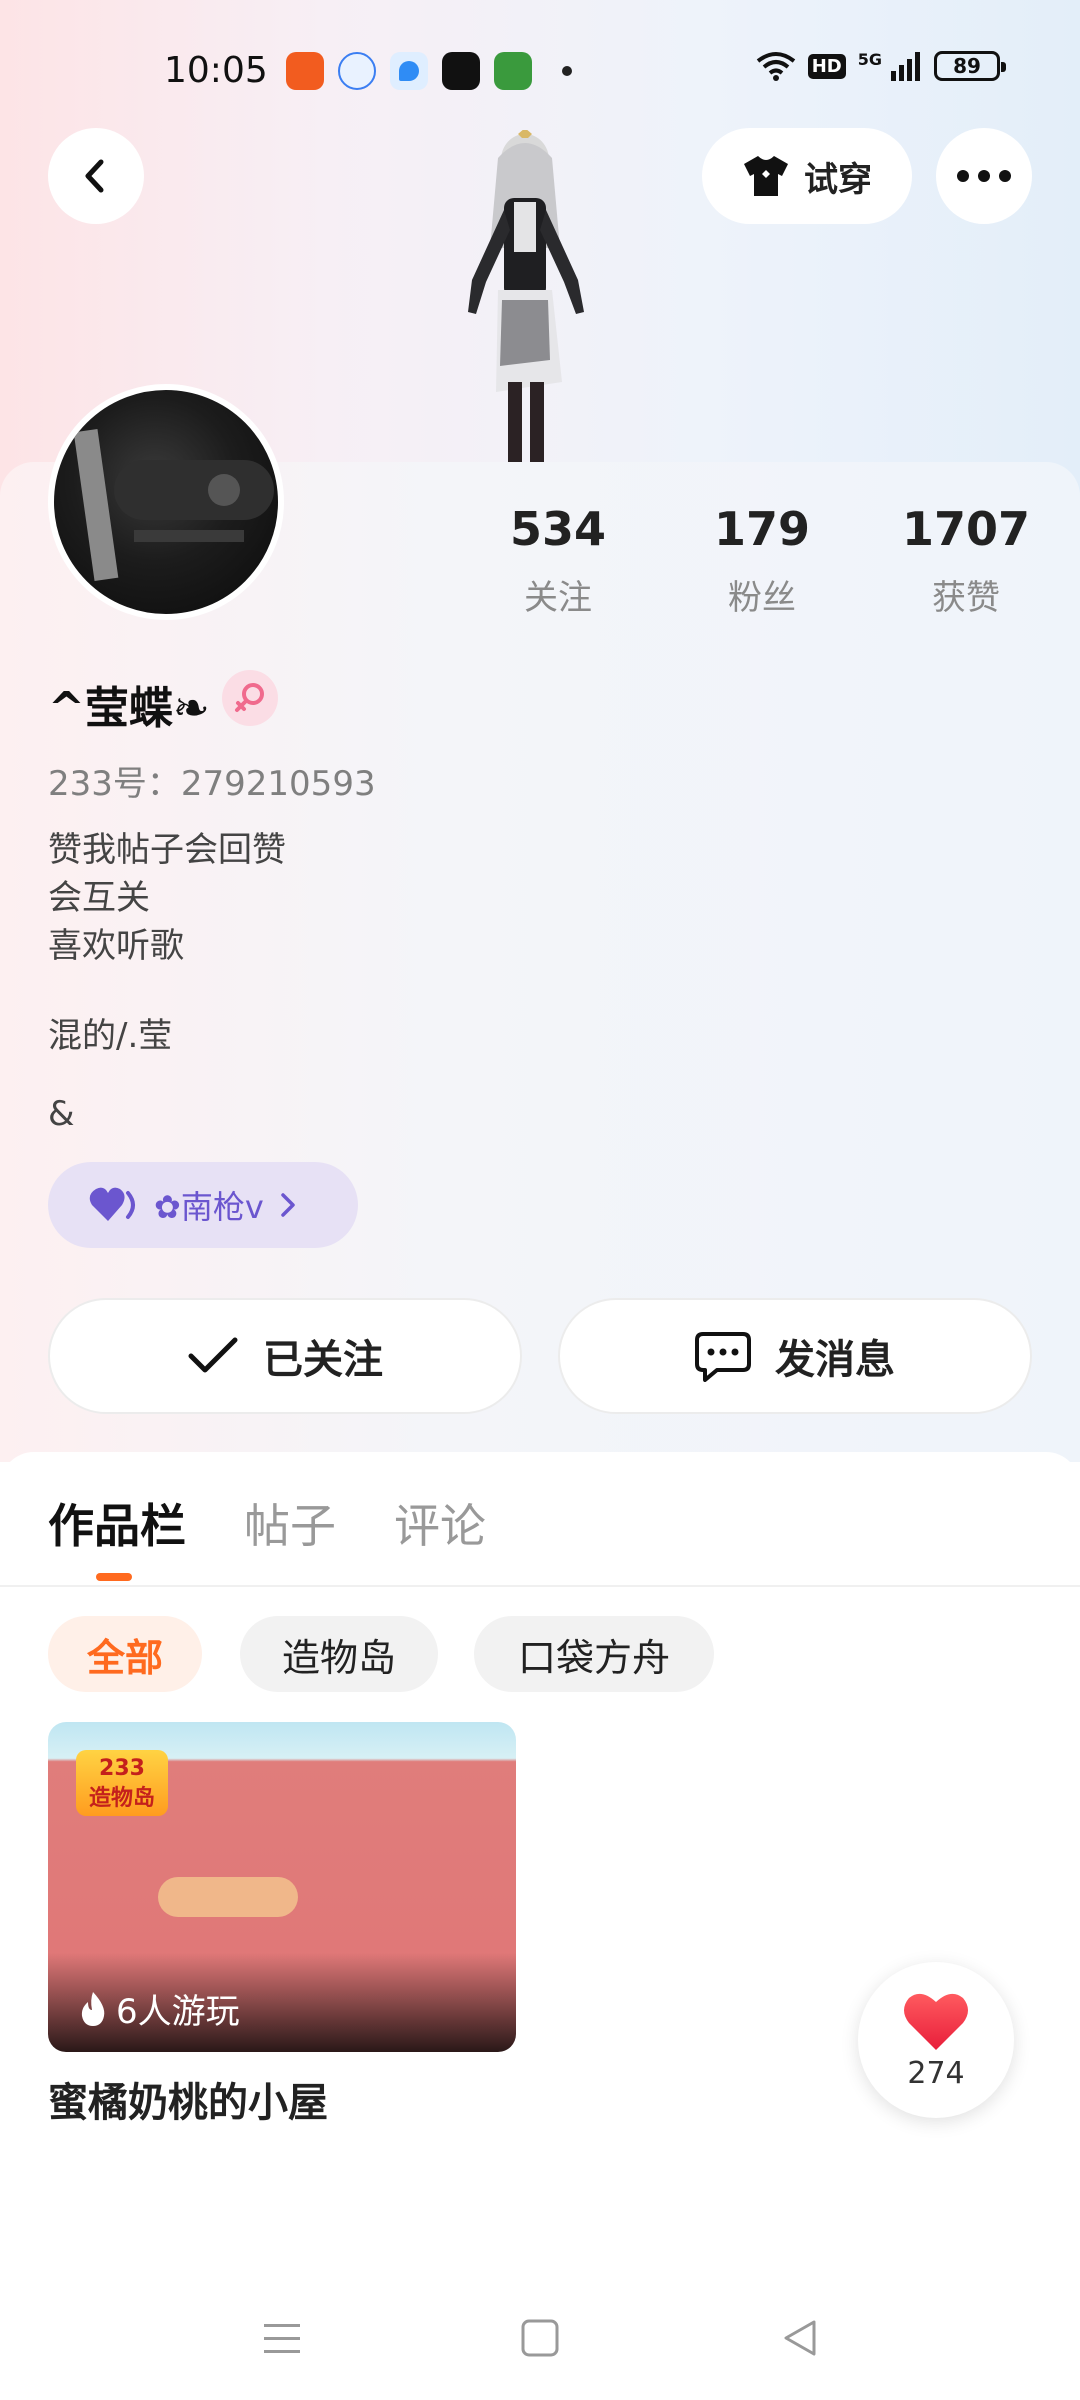 The width and height of the screenshot is (1080, 2400). I want to click on work-play-count: 6人游玩, so click(159, 2008).